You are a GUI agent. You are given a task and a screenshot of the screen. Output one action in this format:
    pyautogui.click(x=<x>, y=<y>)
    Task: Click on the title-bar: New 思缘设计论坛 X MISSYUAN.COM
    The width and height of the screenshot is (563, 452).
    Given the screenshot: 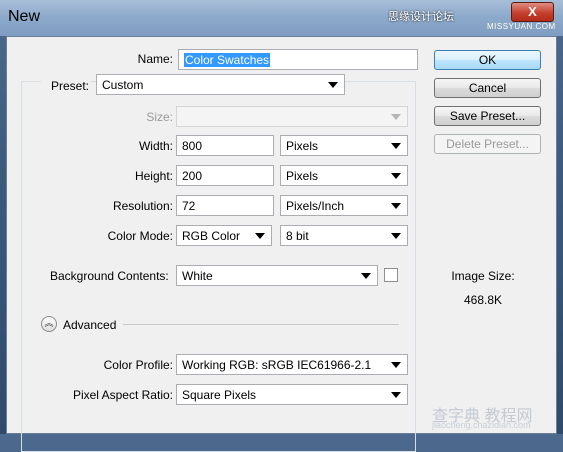 What is the action you would take?
    pyautogui.click(x=281, y=18)
    